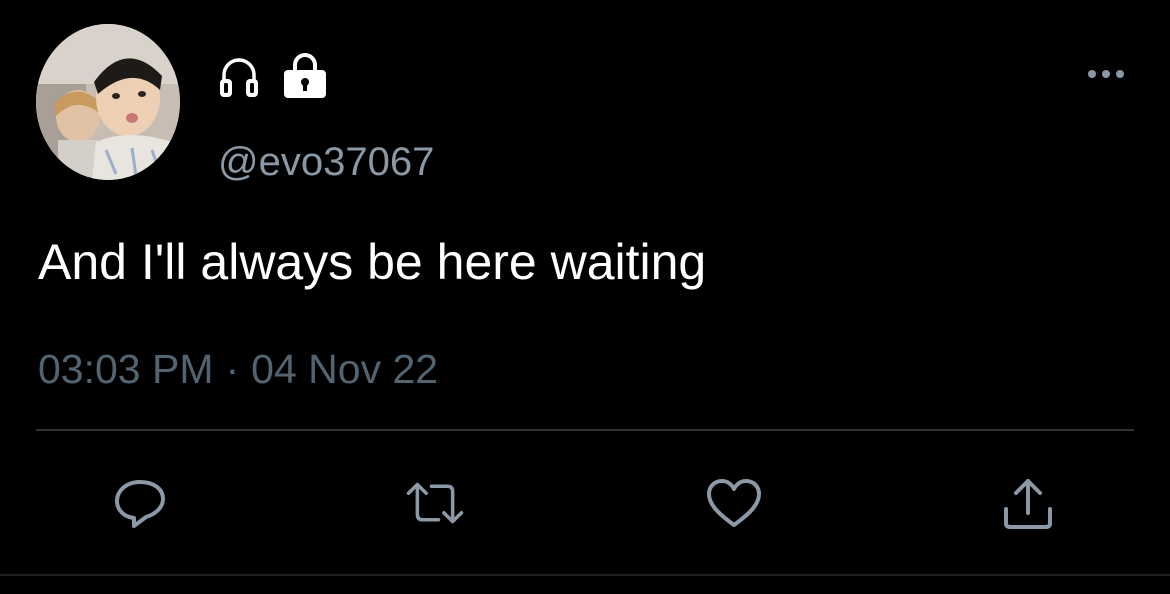 The height and width of the screenshot is (594, 1170). What do you see at coordinates (345, 369) in the screenshot?
I see `tweet-date: 04 Nov 22` at bounding box center [345, 369].